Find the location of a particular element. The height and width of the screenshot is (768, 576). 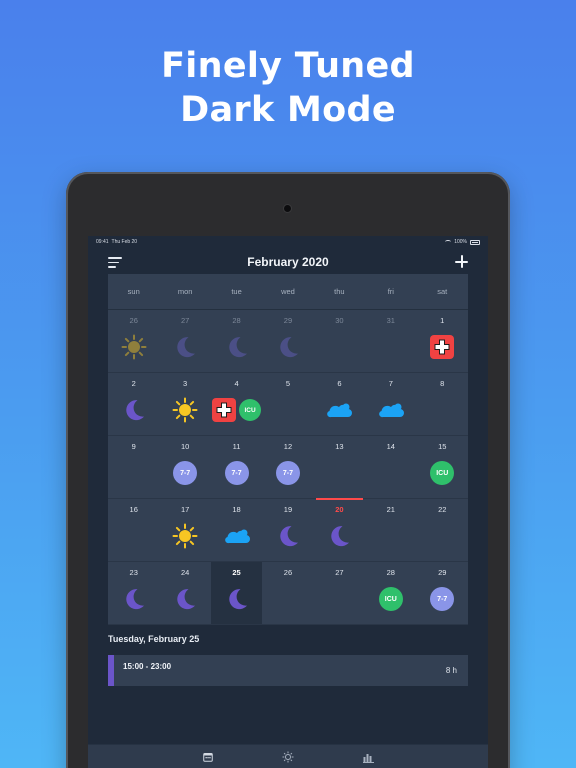

calendar-day-cell: 6 is located at coordinates (339, 404).